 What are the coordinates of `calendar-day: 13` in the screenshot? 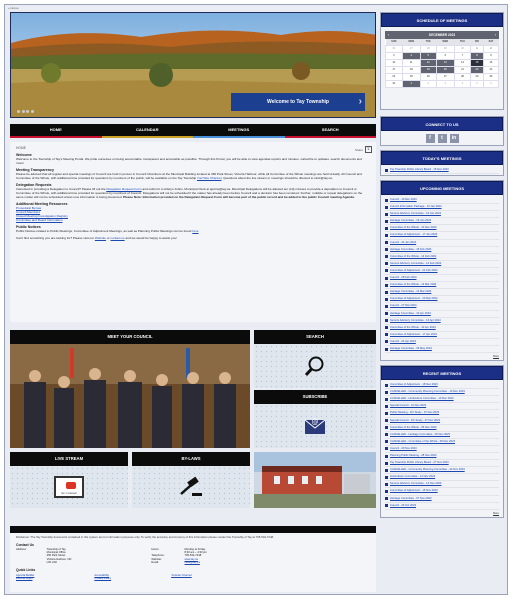 It's located at (445, 62).